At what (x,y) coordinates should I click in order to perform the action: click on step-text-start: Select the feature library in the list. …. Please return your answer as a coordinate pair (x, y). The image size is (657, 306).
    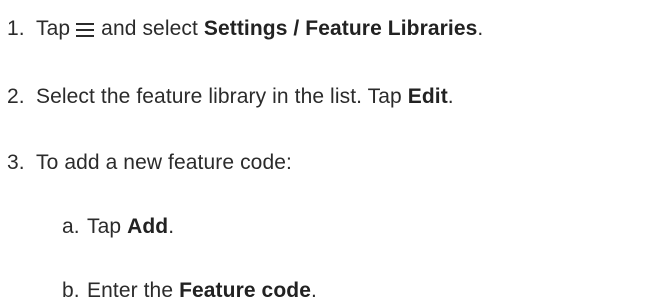
    Looking at the image, I should click on (219, 96).